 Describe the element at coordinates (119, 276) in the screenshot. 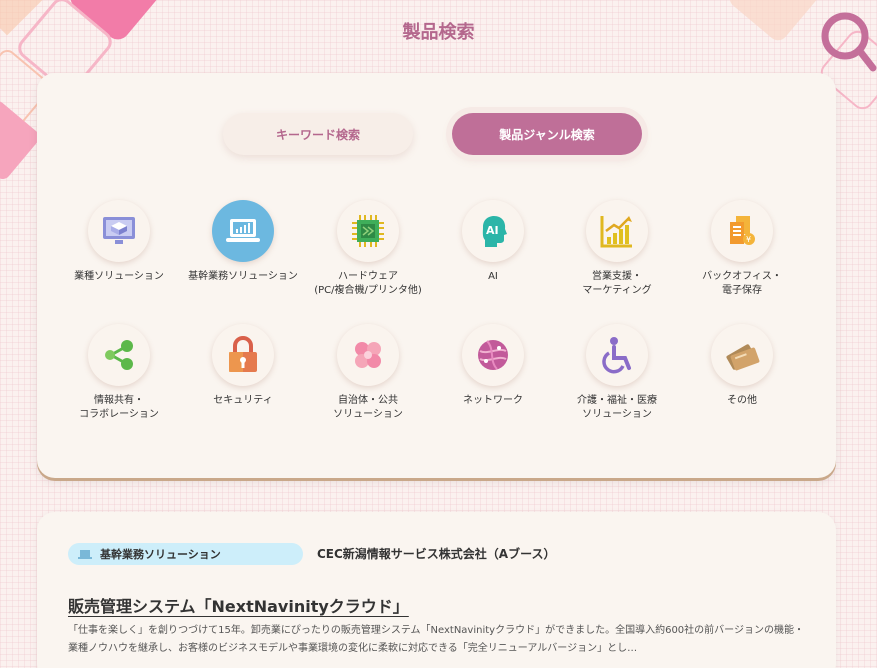

I see `category-label: 業種ソリューション` at that location.